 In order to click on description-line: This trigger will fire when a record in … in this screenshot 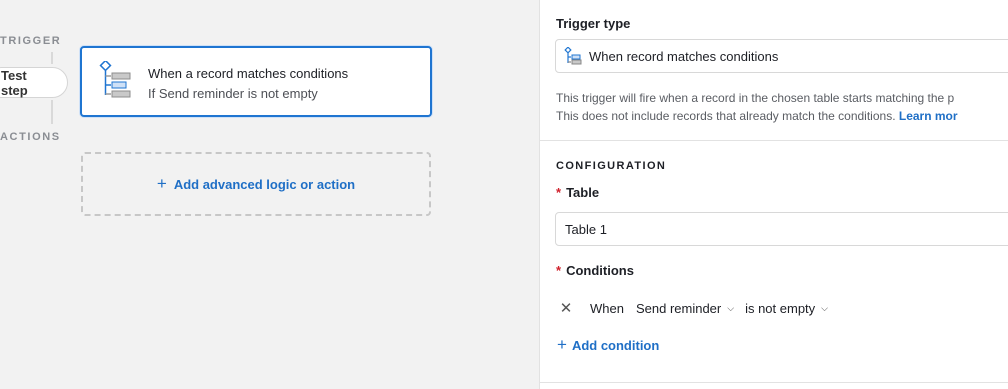, I will do `click(755, 98)`.